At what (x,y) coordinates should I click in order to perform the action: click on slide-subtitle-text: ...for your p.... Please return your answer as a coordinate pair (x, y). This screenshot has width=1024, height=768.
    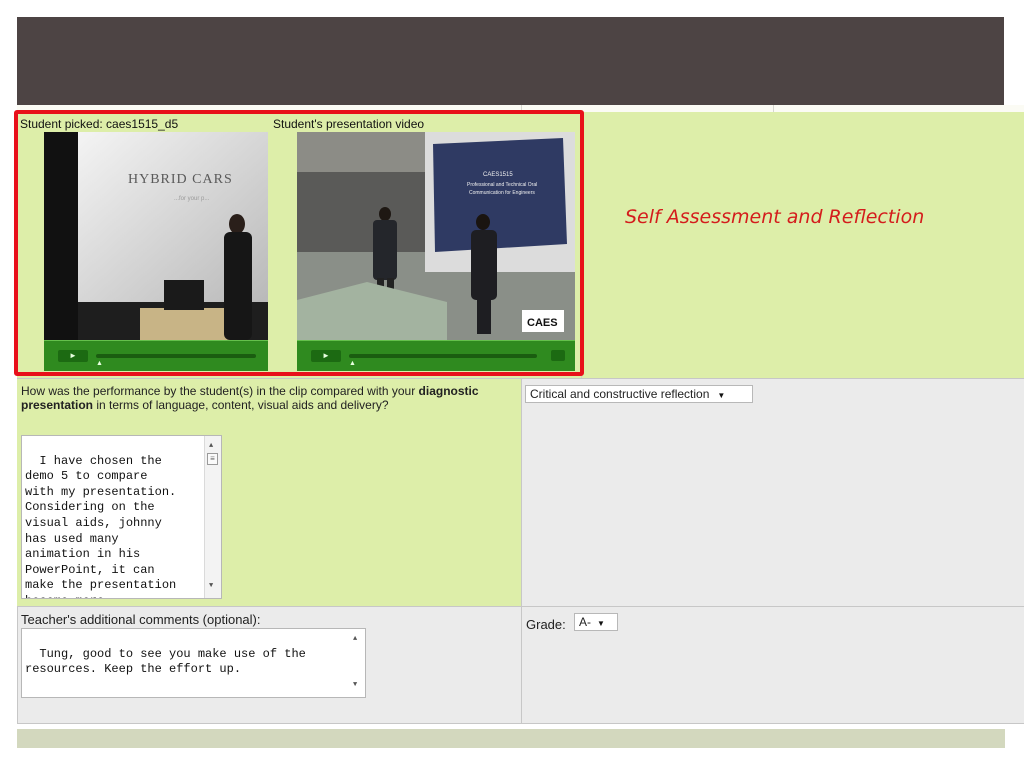
    Looking at the image, I should click on (192, 199).